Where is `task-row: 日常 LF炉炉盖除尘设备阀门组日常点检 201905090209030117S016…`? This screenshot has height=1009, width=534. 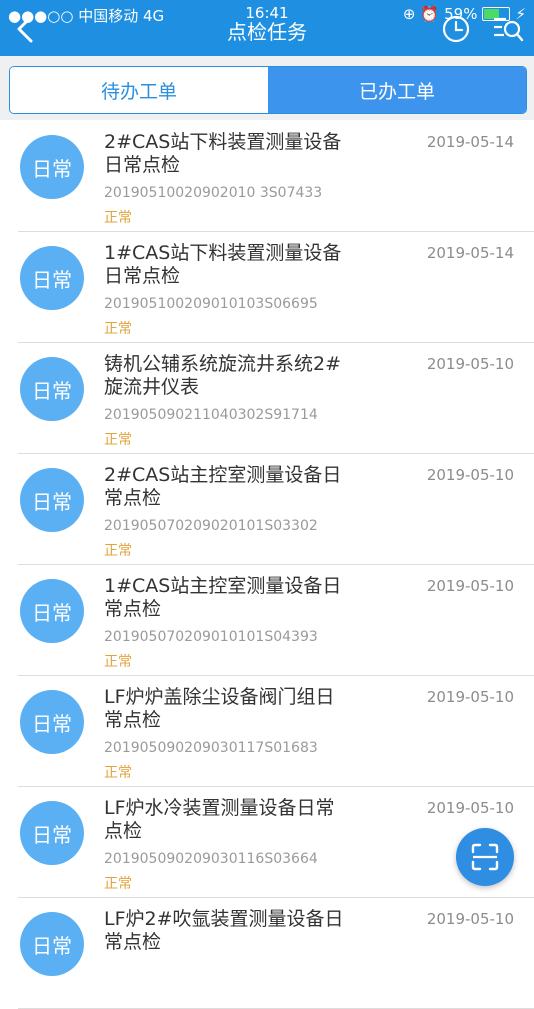
task-row: 日常 LF炉炉盖除尘设备阀门组日常点检 201905090209030117S016… is located at coordinates (276, 731).